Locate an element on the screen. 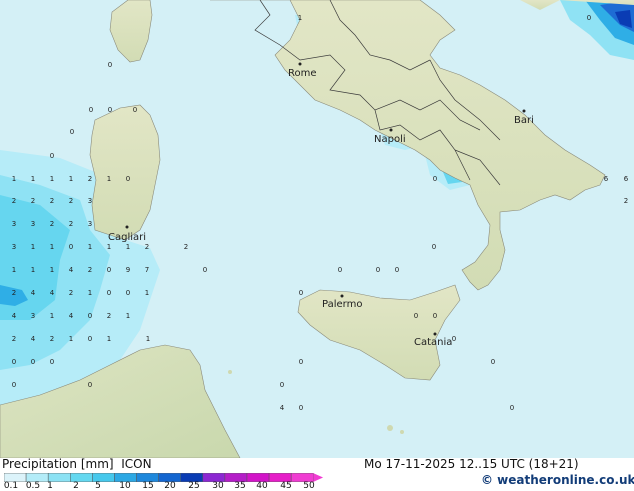  credit: © weatheronline.co.uk is located at coordinates (557, 480).